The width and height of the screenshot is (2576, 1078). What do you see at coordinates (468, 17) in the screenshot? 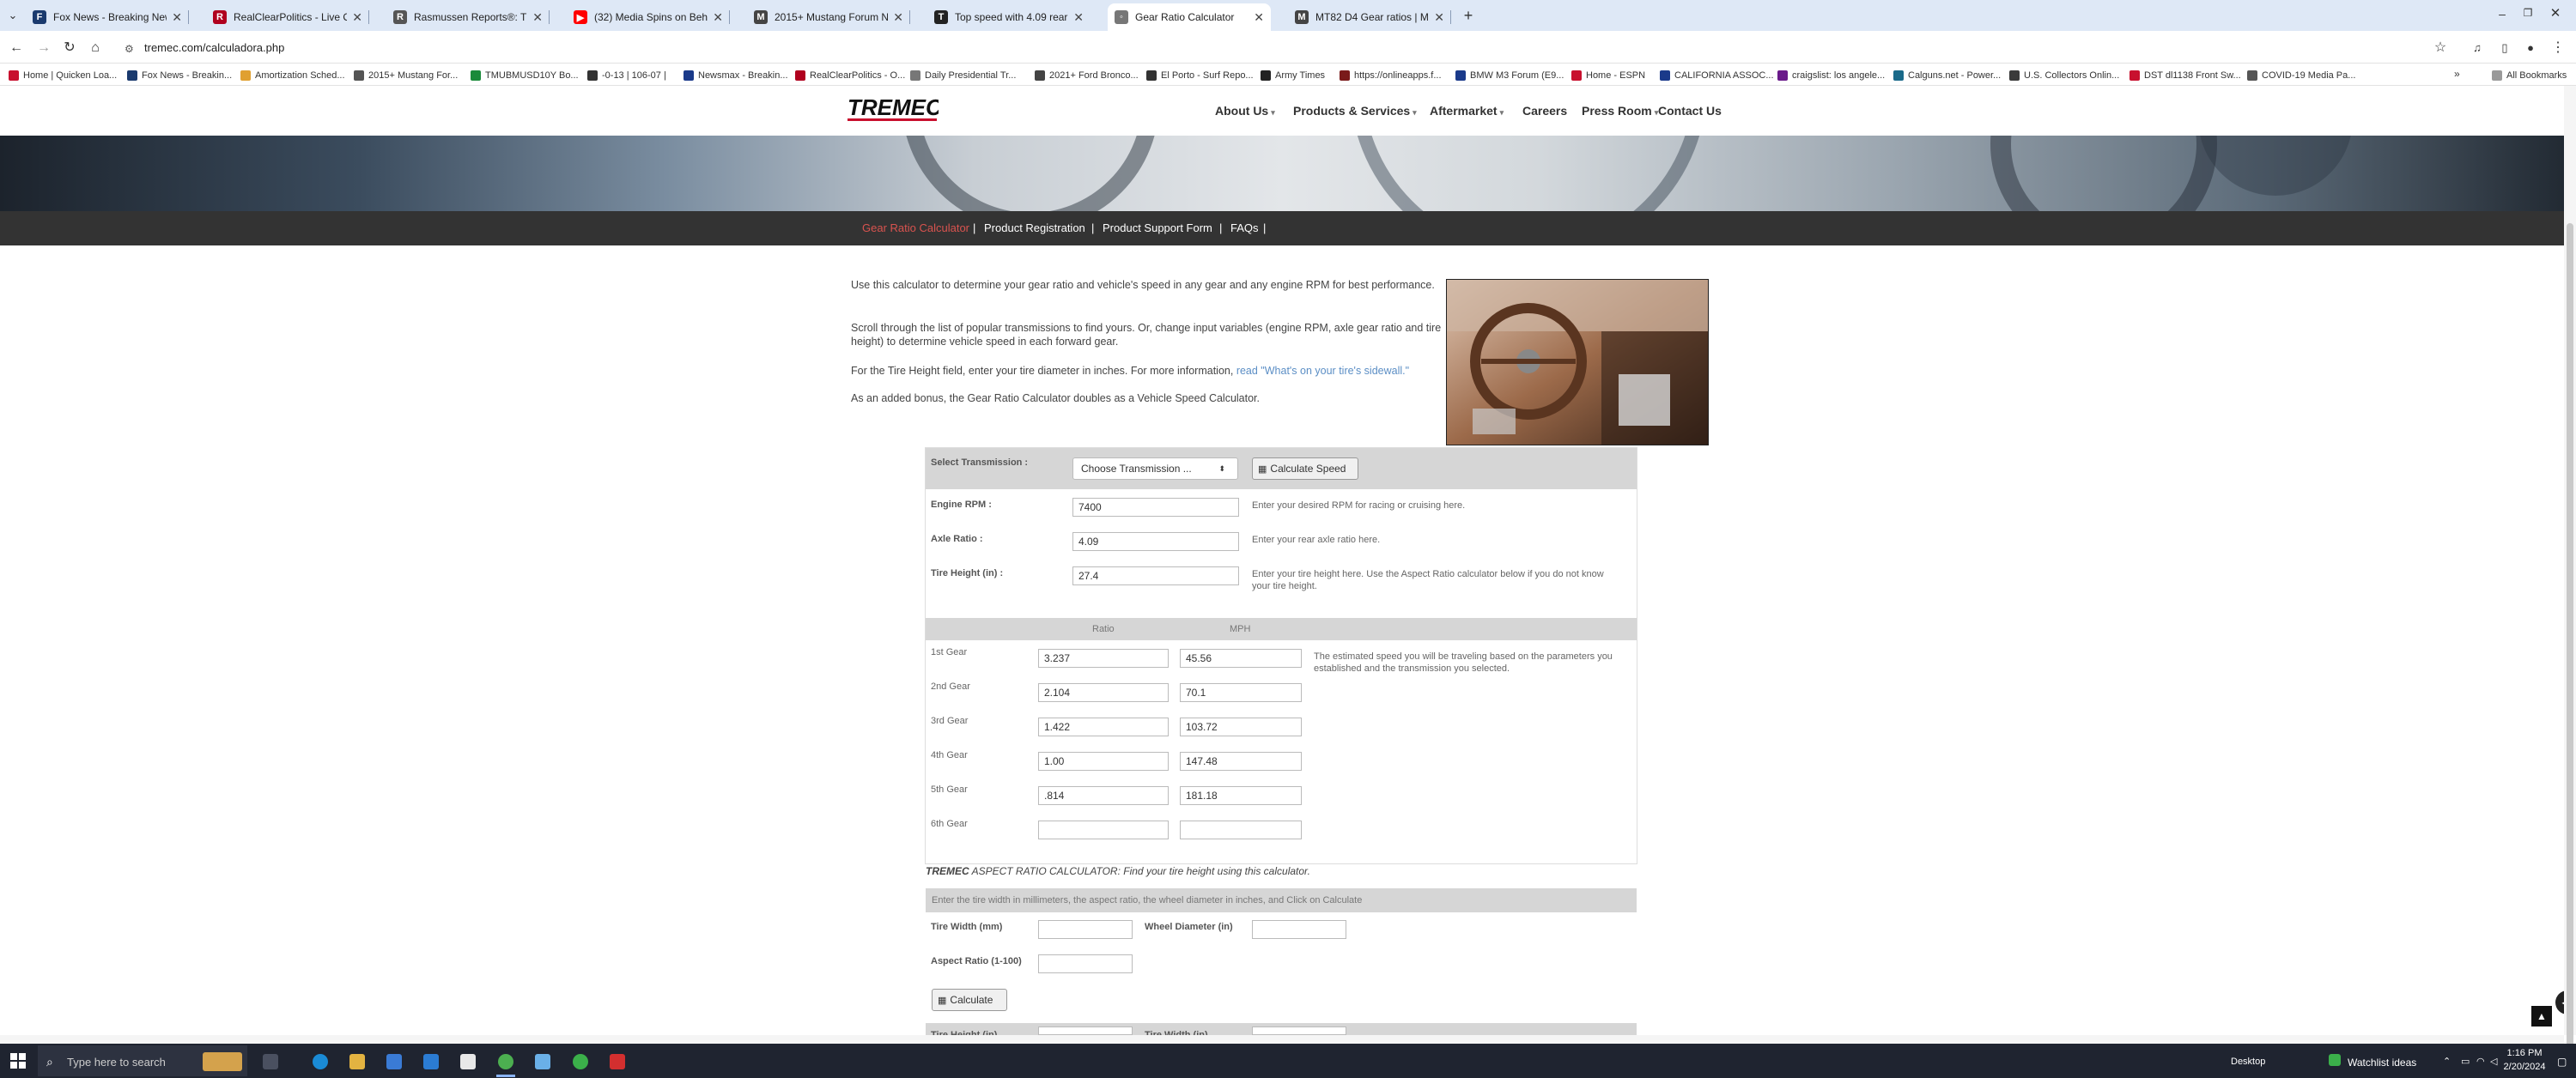
I see `browser-tab: R Rasmussen Reports®: The Mo ✕` at bounding box center [468, 17].